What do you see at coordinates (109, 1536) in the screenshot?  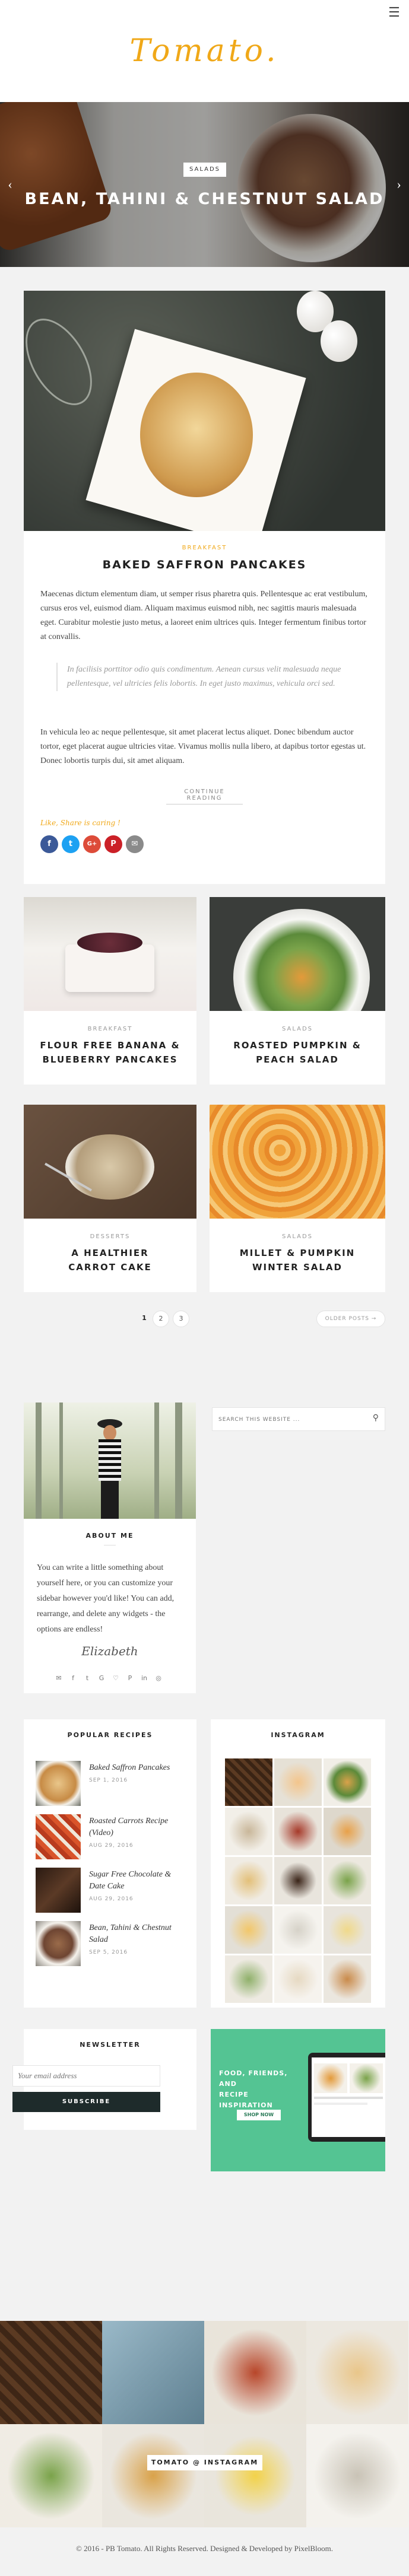 I see `about-title: ABOUT ME` at bounding box center [109, 1536].